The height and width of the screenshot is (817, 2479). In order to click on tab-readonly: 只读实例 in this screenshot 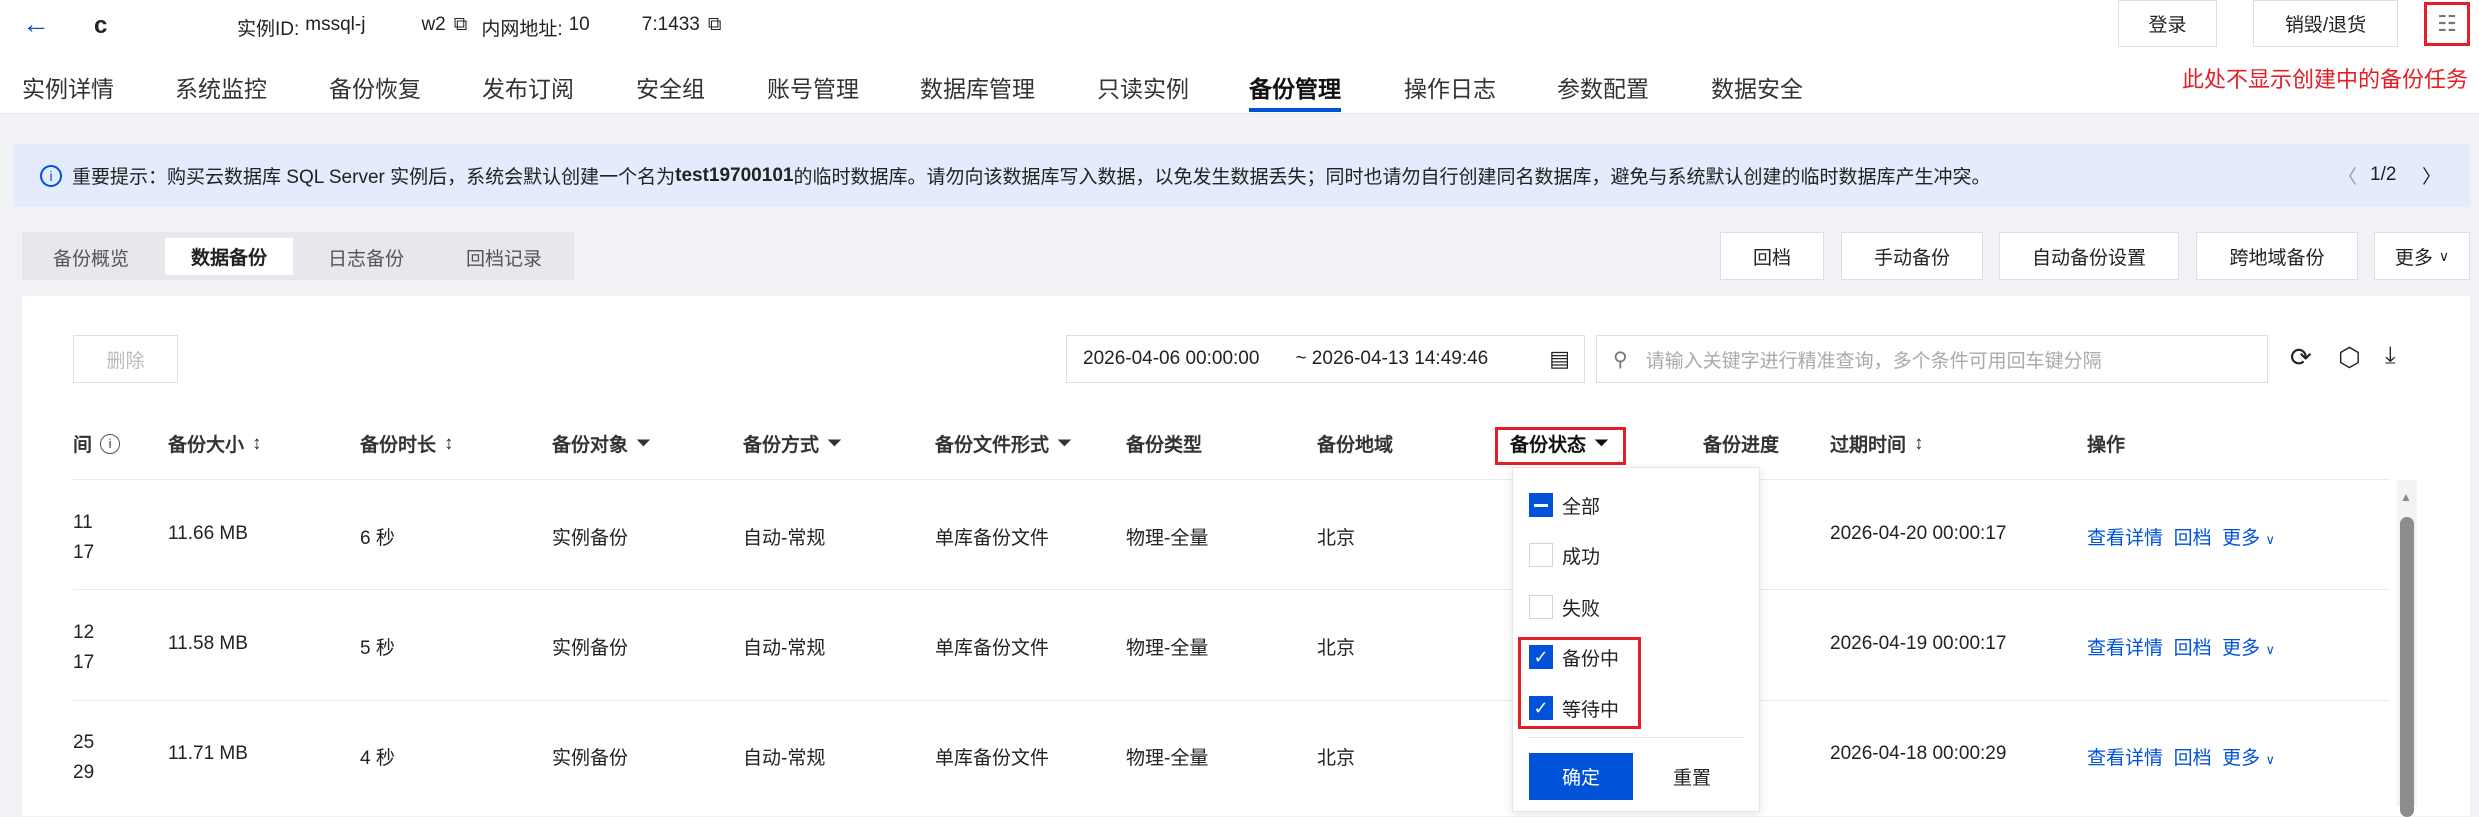, I will do `click(1143, 87)`.